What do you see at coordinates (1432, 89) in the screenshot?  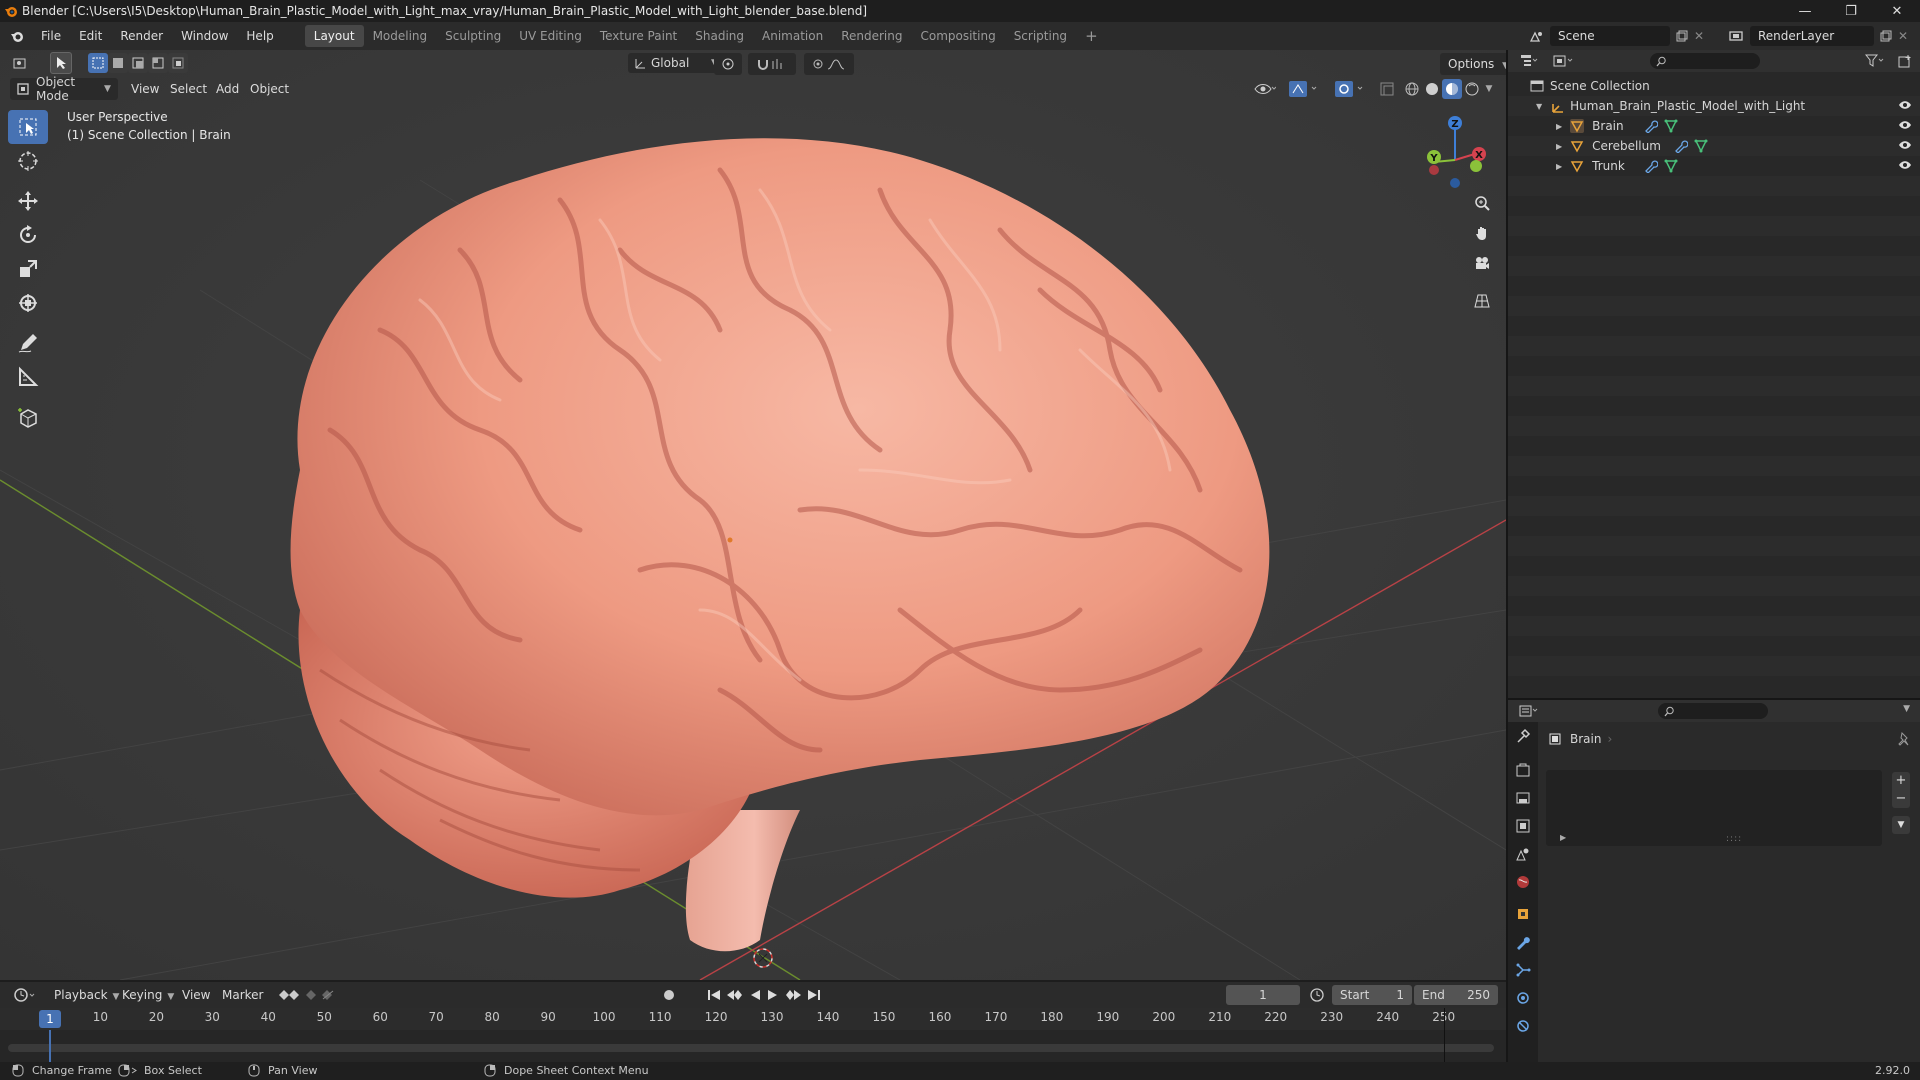 I see `solid-shading-icon` at bounding box center [1432, 89].